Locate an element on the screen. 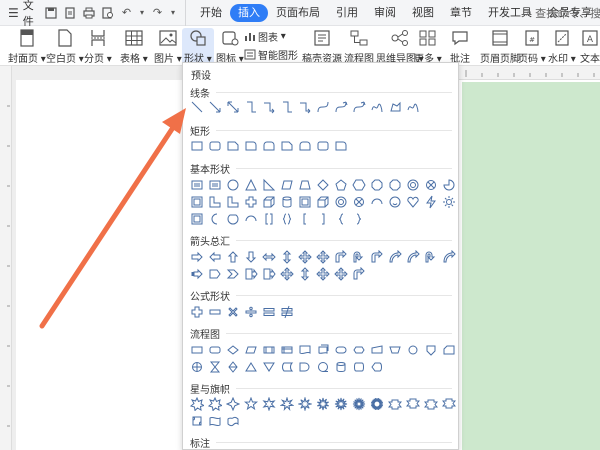  tab-references: 引用 is located at coordinates (347, 13).